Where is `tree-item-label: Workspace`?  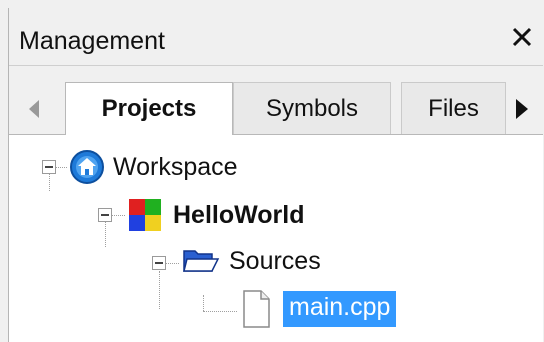 tree-item-label: Workspace is located at coordinates (175, 166).